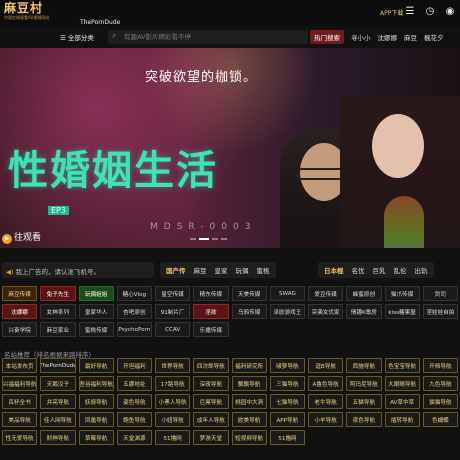  I want to click on recommended-site-link: 深夜导航, so click(211, 383).